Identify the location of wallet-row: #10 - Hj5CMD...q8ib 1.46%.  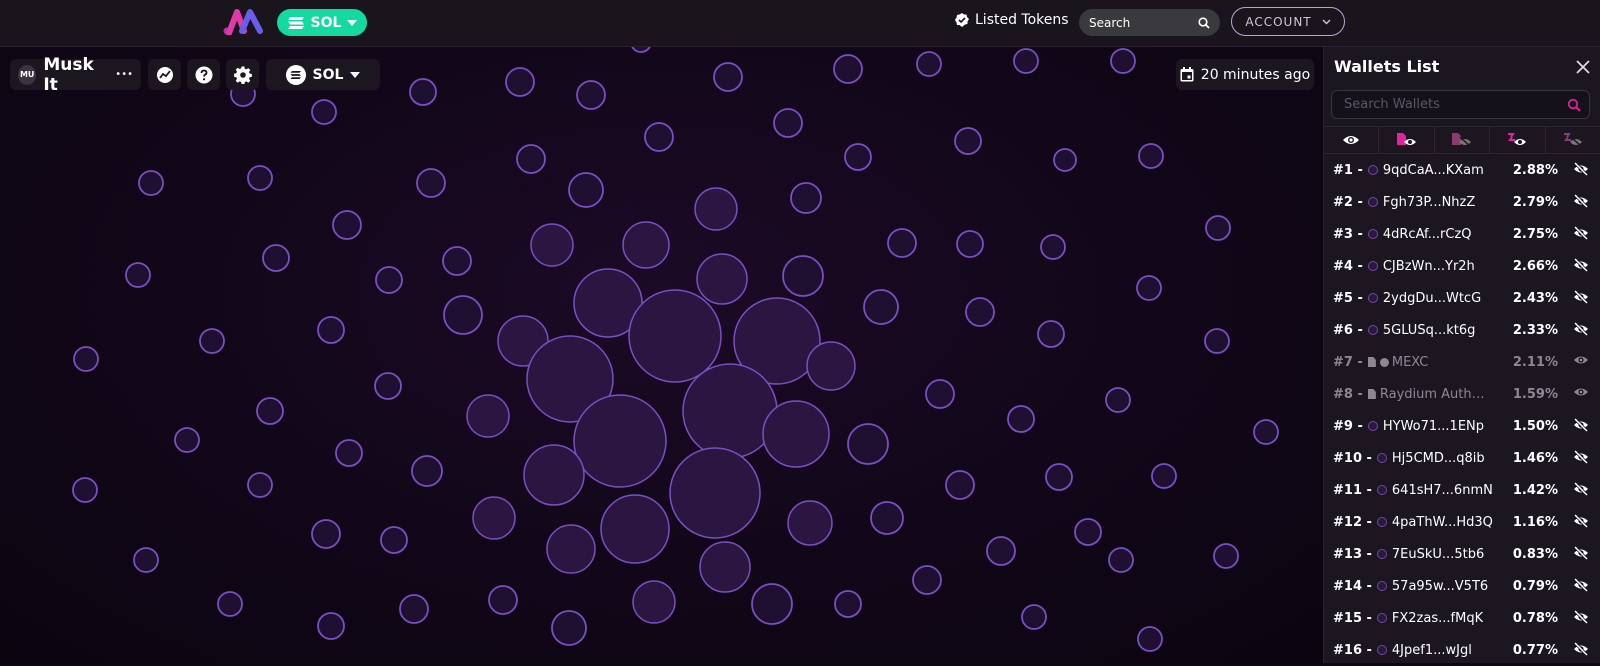
(1462, 458).